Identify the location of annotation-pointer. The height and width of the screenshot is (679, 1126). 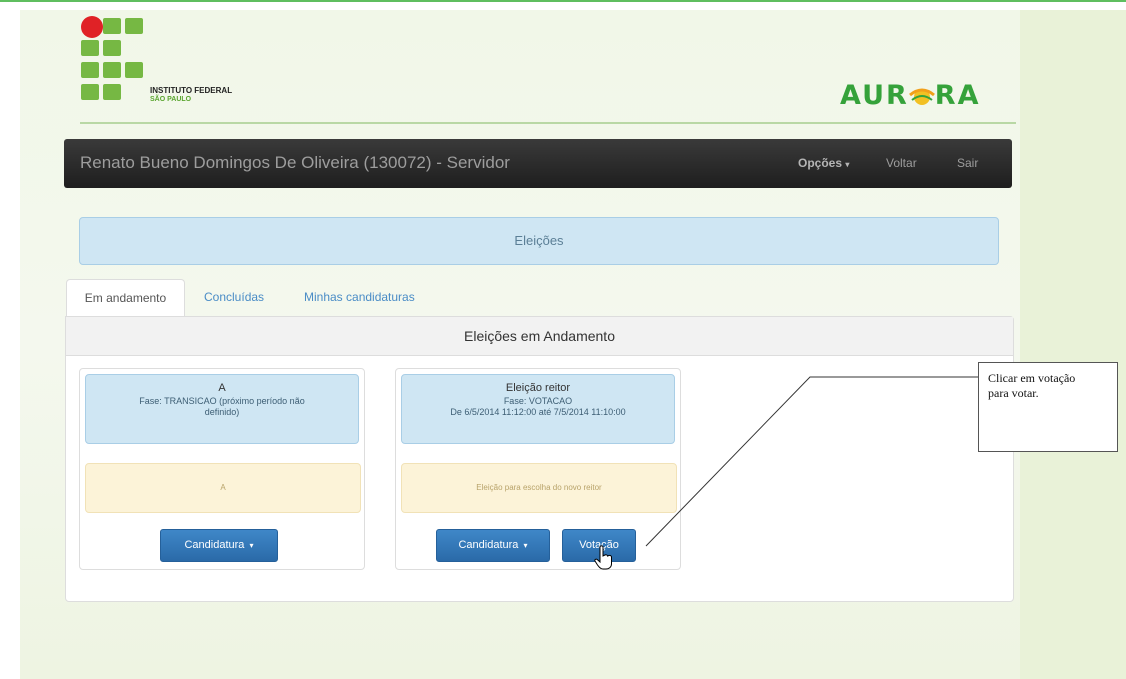
(811, 461).